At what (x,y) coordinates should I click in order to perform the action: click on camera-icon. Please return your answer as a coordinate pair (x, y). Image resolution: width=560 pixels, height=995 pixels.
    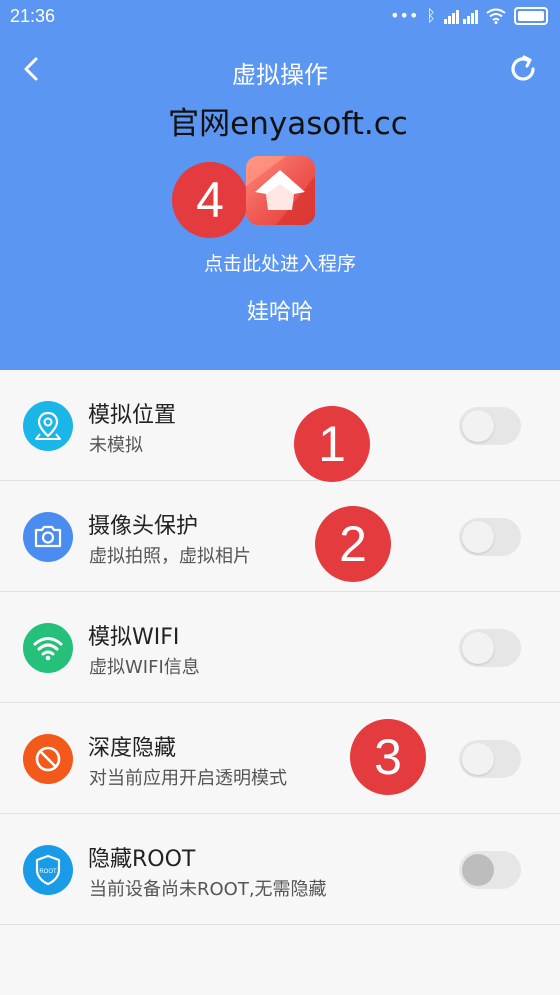
    Looking at the image, I should click on (48, 537).